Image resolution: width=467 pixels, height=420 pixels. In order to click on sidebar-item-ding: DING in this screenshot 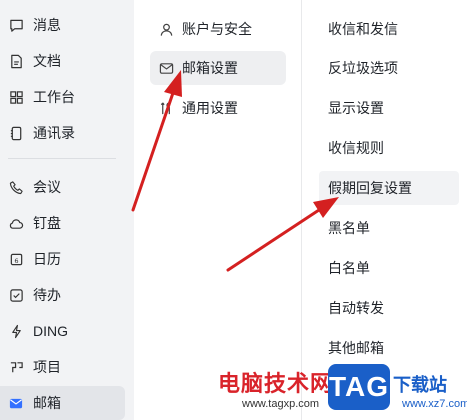, I will do `click(67, 331)`.